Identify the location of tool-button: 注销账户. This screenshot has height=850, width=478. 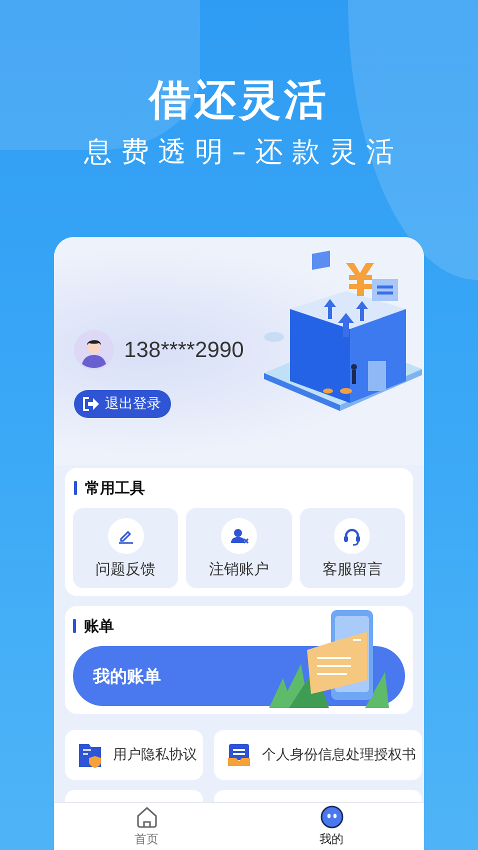
(239, 548).